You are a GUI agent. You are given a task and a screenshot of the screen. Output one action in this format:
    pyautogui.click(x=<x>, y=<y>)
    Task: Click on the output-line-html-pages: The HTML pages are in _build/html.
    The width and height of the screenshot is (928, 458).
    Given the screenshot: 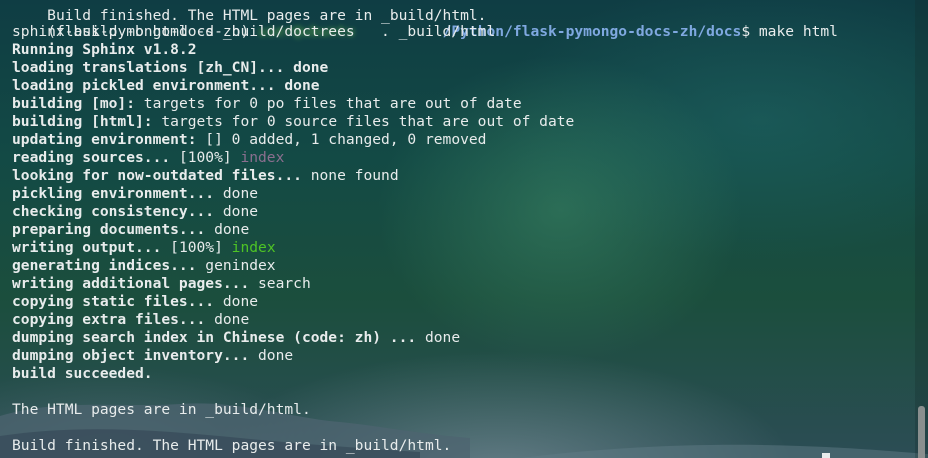 What is the action you would take?
    pyautogui.click(x=161, y=409)
    